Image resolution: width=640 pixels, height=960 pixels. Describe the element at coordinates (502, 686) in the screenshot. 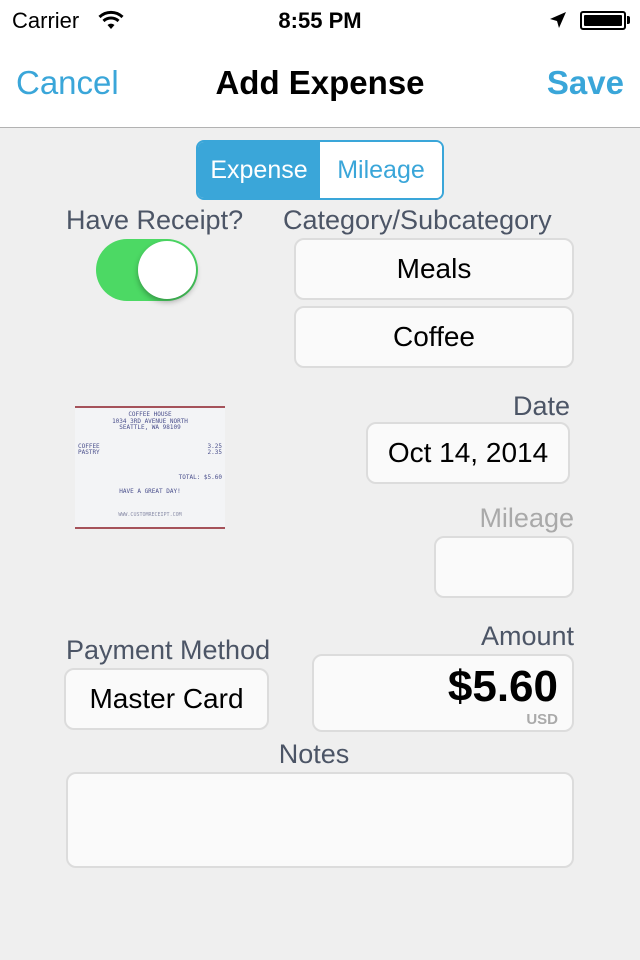

I see `amount-value: $5.60` at that location.